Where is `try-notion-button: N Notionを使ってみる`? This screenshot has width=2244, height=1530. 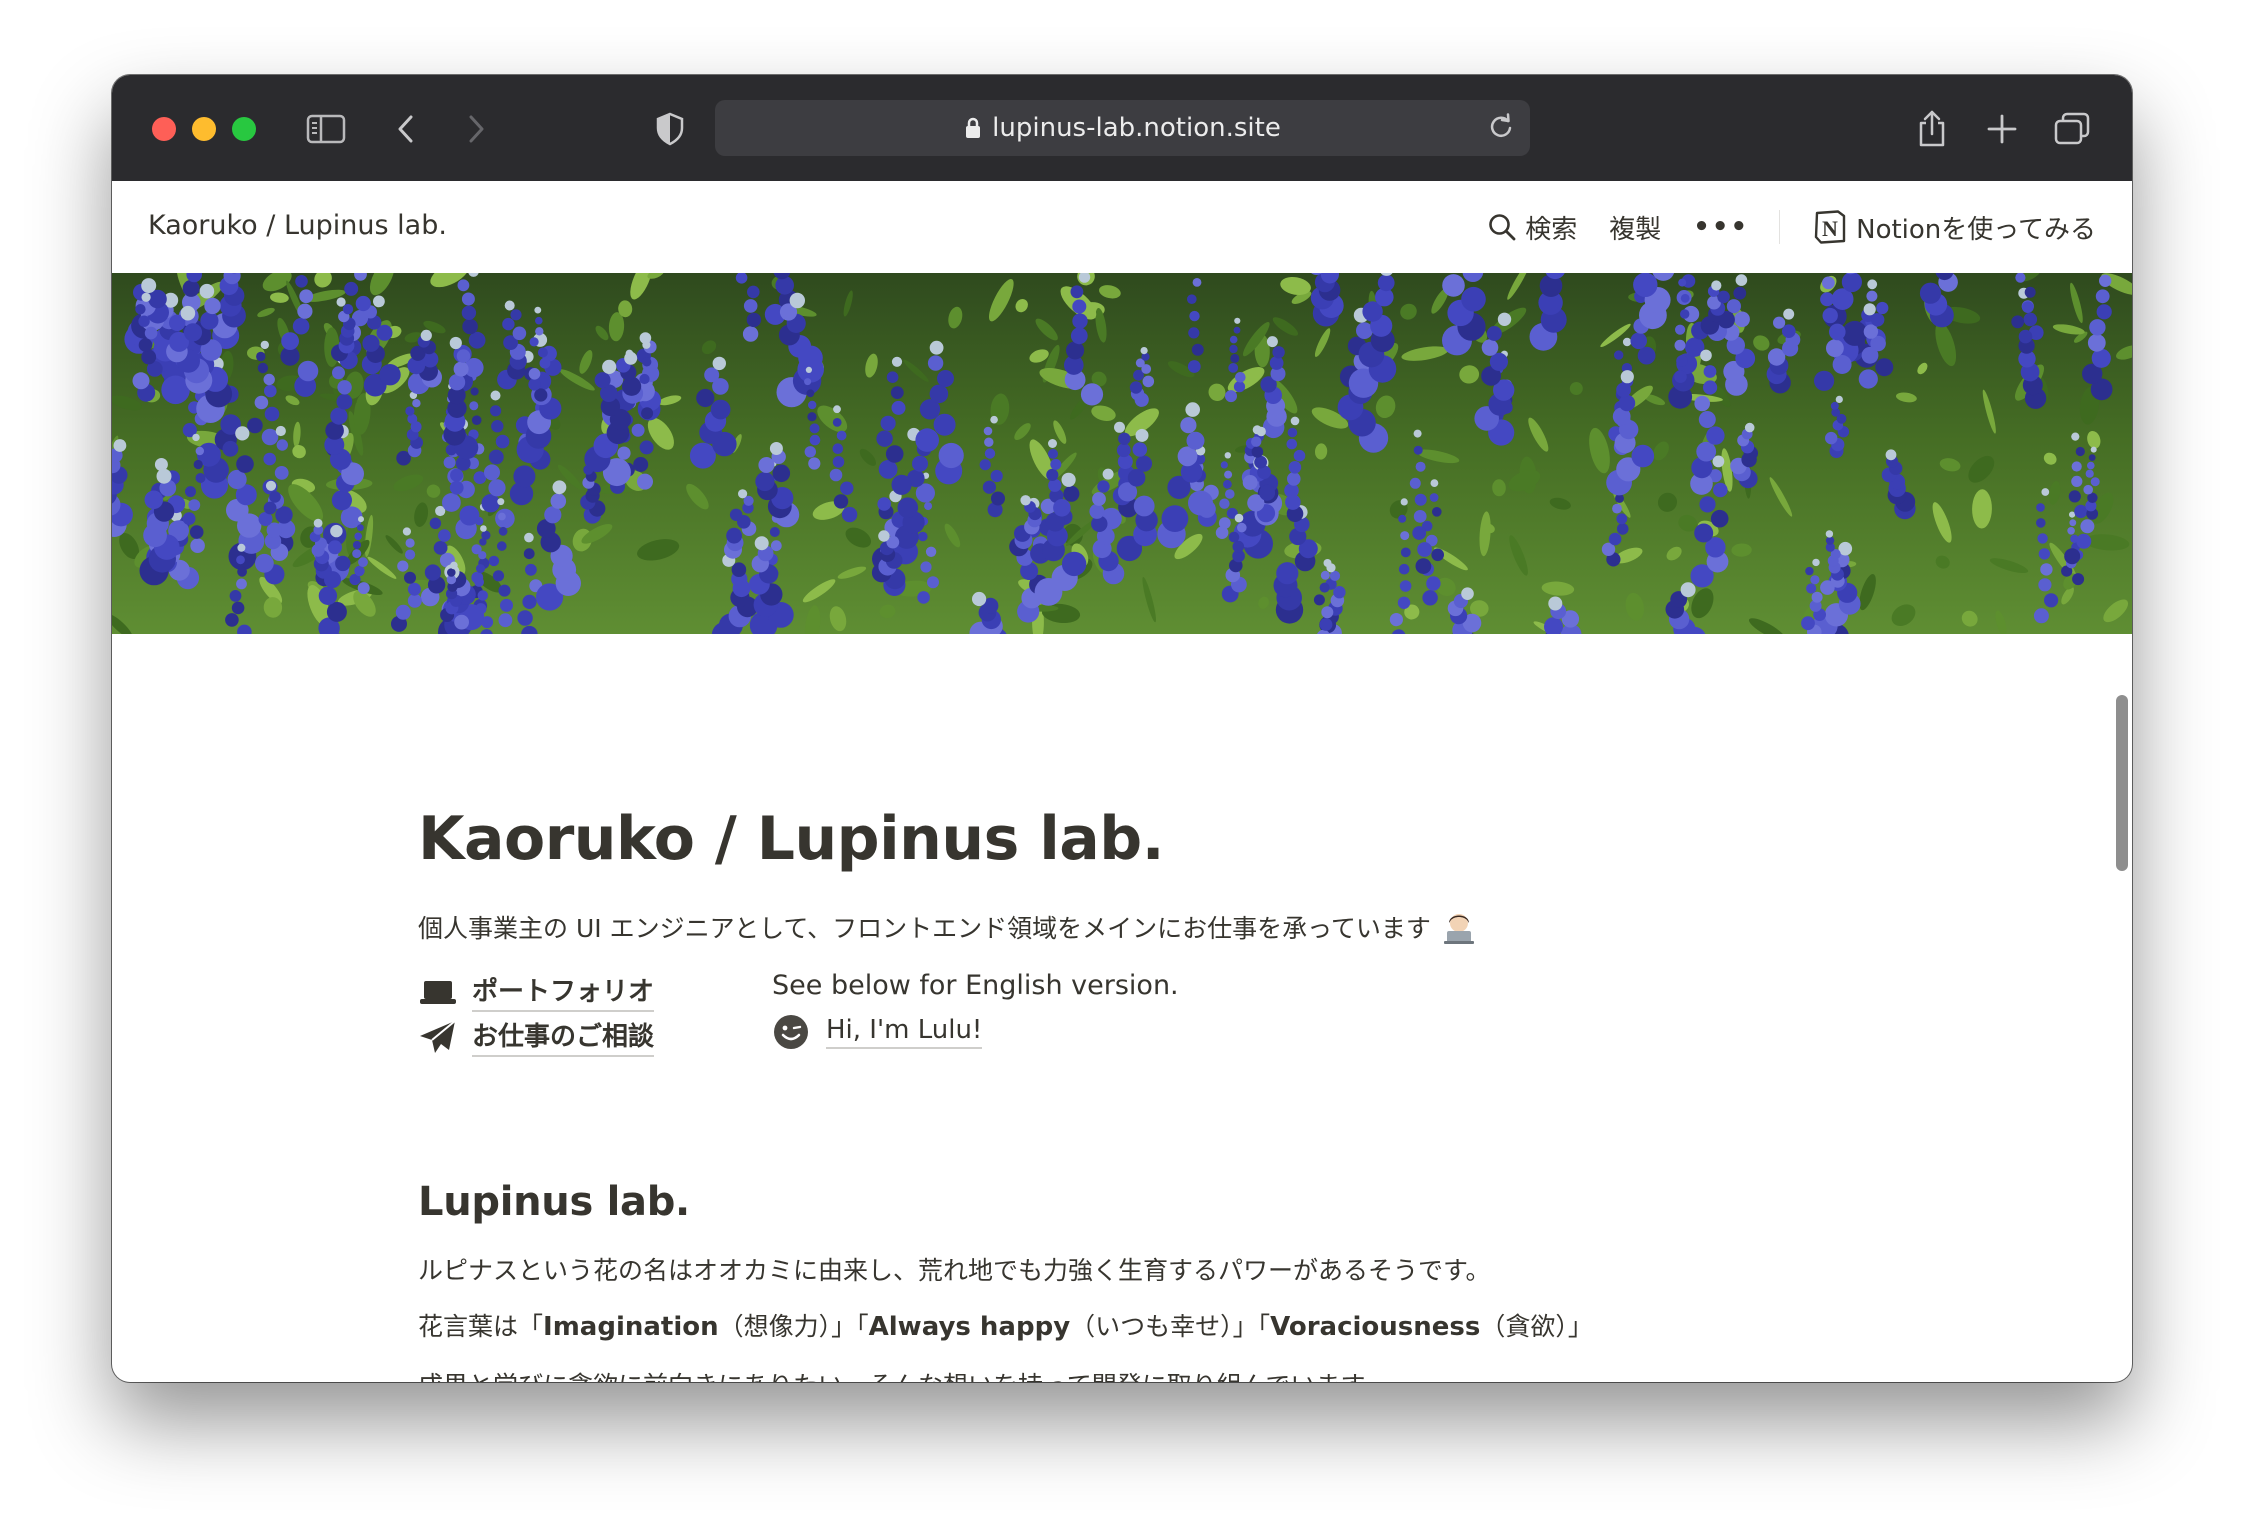
try-notion-button: N Notionを使ってみる is located at coordinates (1954, 227).